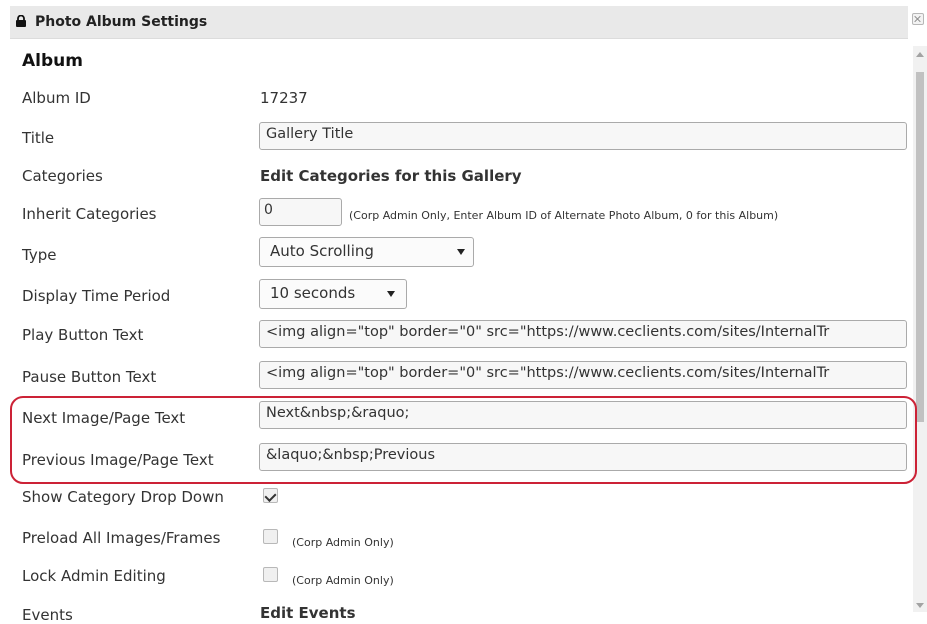  Describe the element at coordinates (89, 214) in the screenshot. I see `inherit-categories-label: Inherit Categories` at that location.